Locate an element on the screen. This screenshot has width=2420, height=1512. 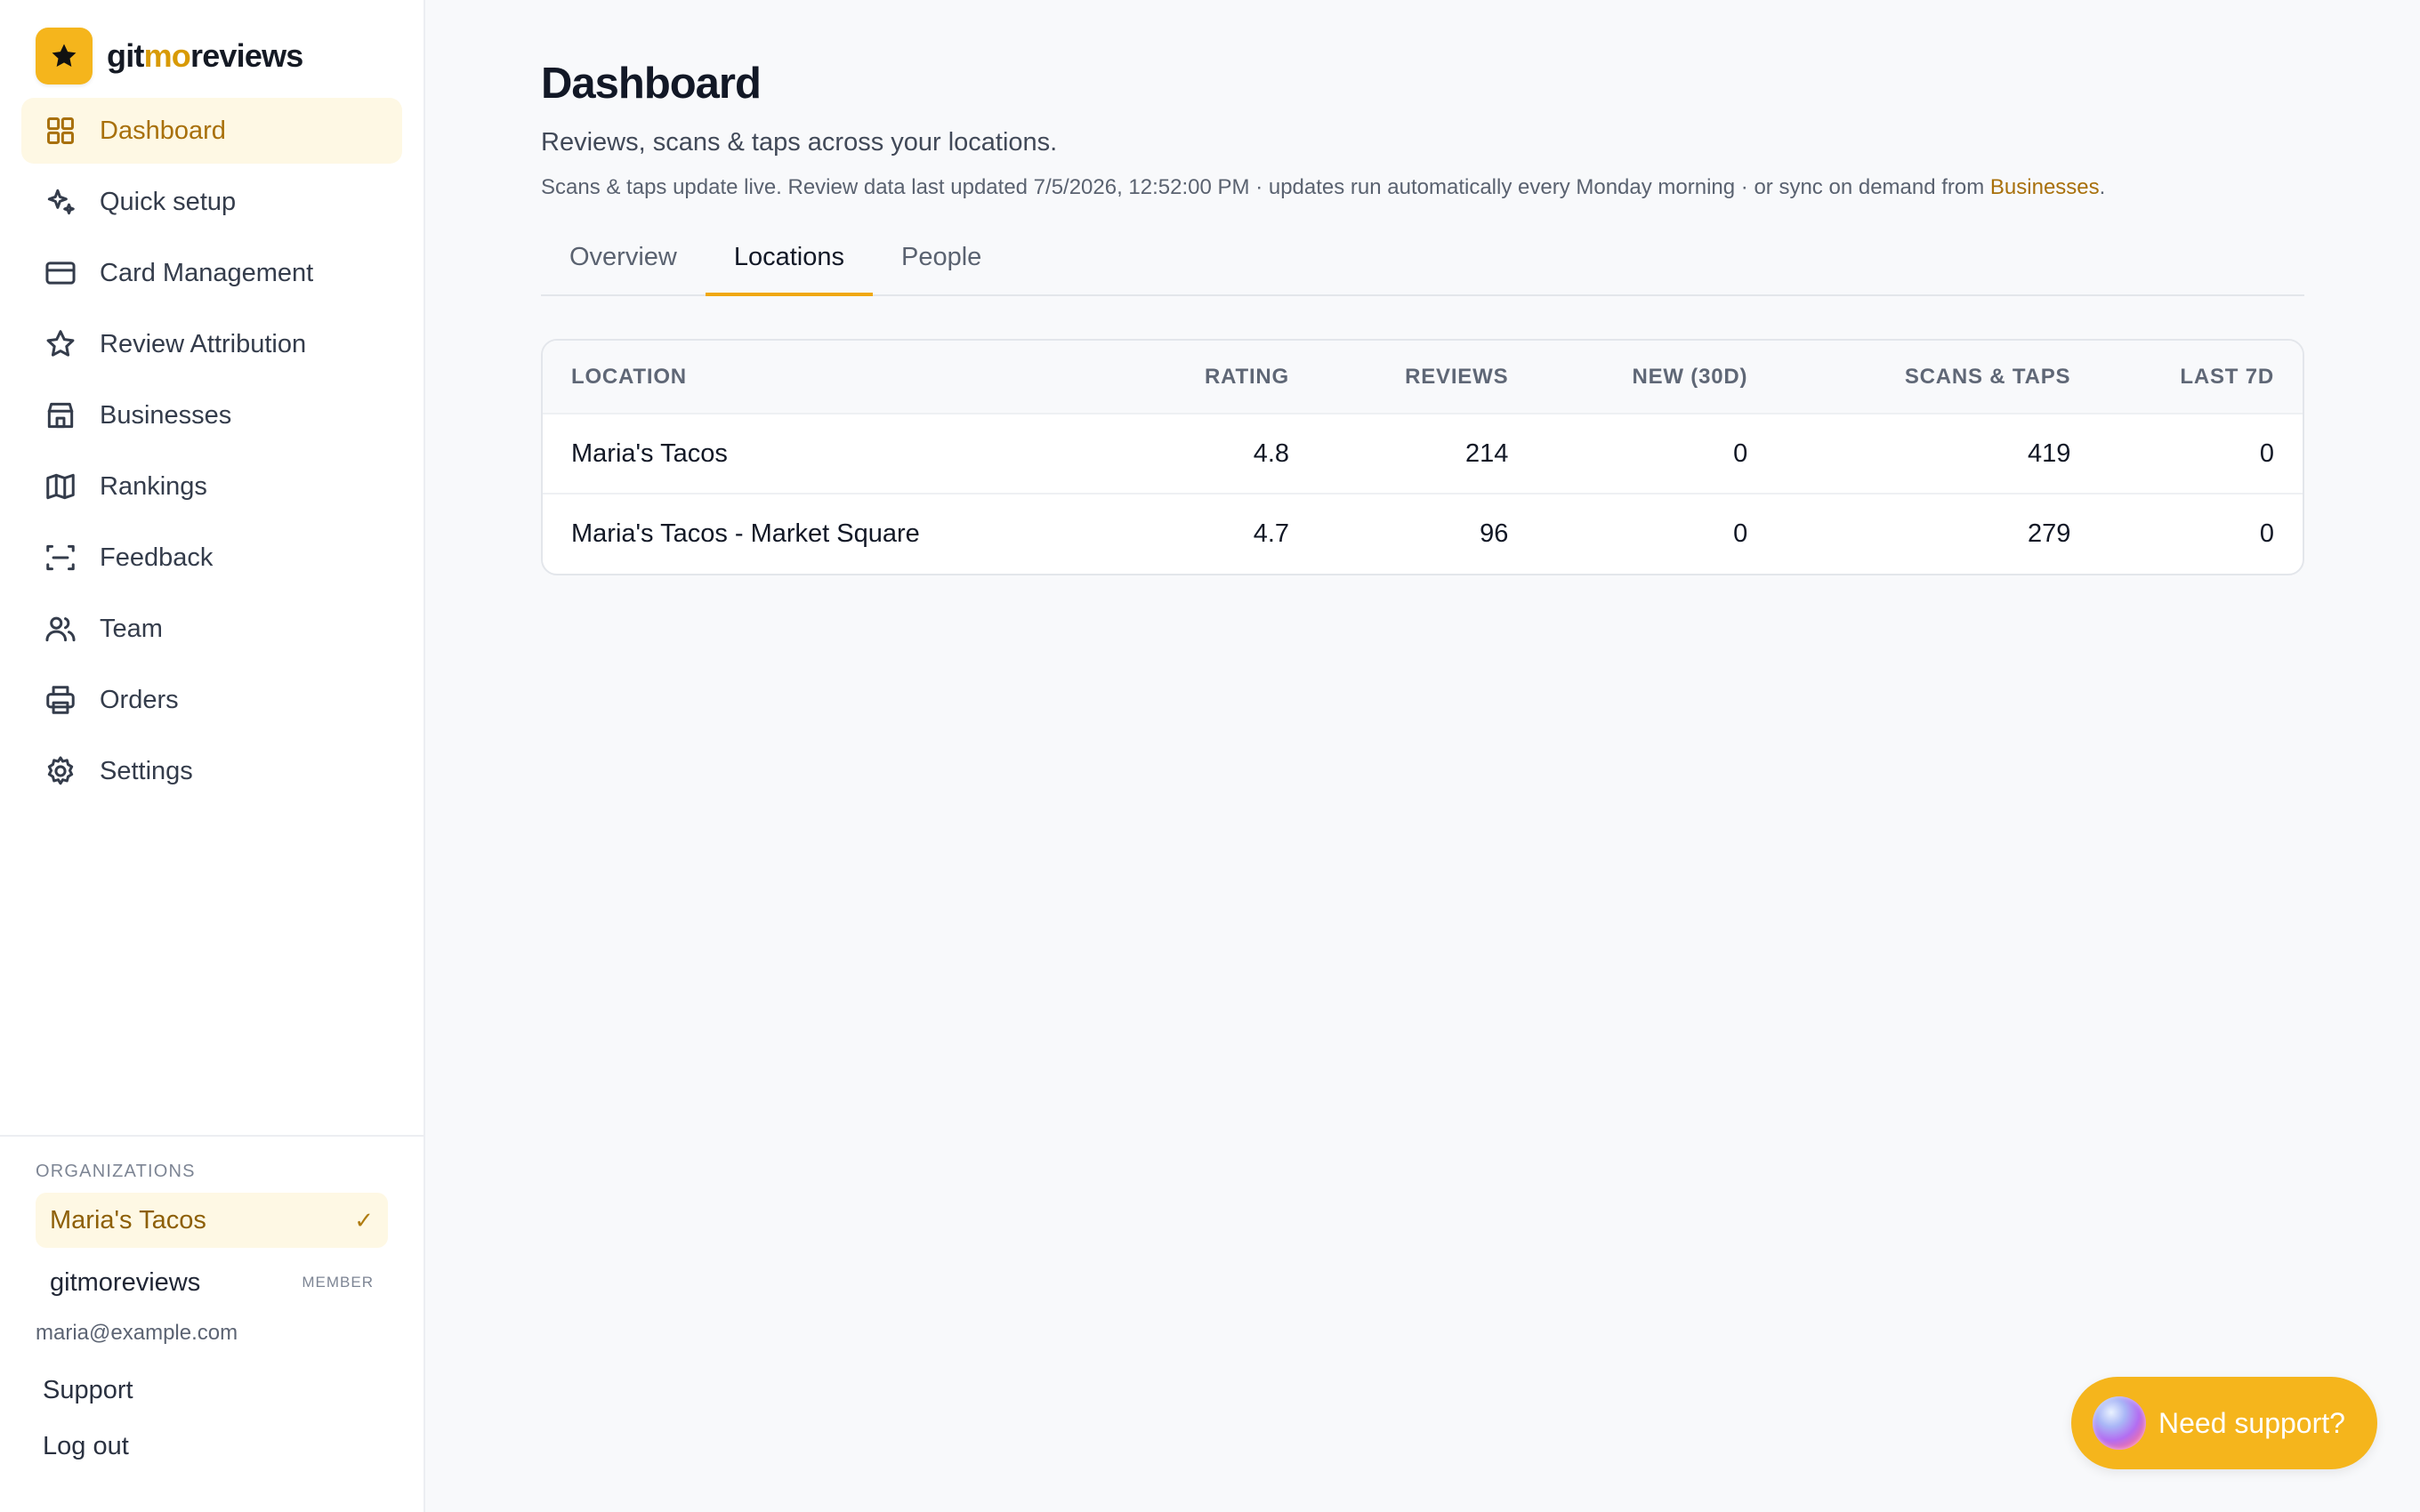
brand-name-accent: mo is located at coordinates (167, 55).